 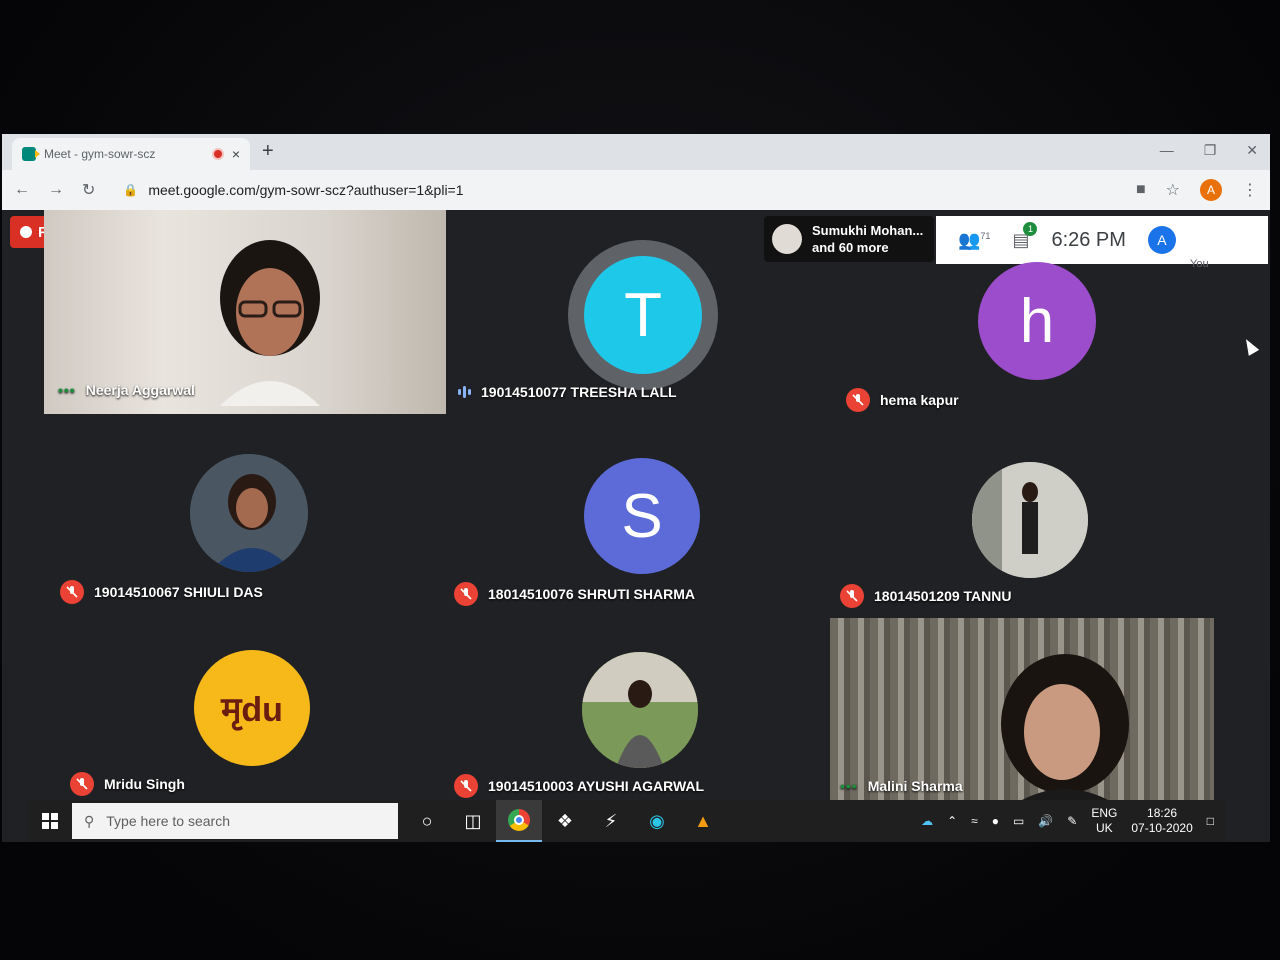 What do you see at coordinates (464, 392) in the screenshot?
I see `speaking-indicator-icon` at bounding box center [464, 392].